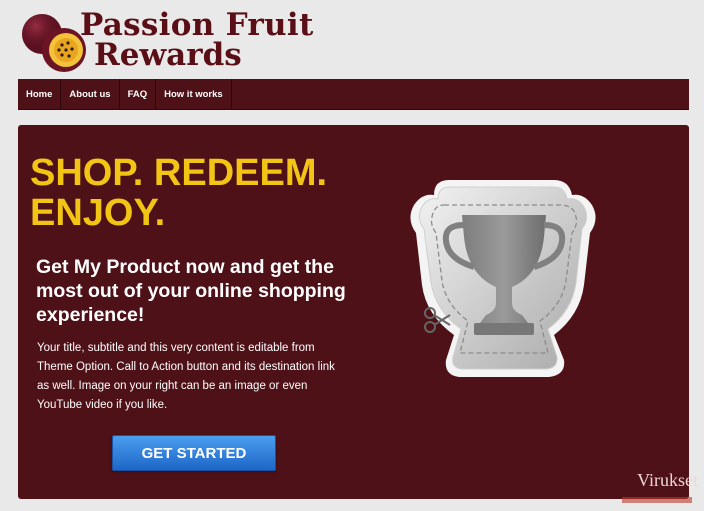 Image resolution: width=704 pixels, height=511 pixels. What do you see at coordinates (179, 173) in the screenshot?
I see `hero-headline-line1: SHOP. REDEEM.` at bounding box center [179, 173].